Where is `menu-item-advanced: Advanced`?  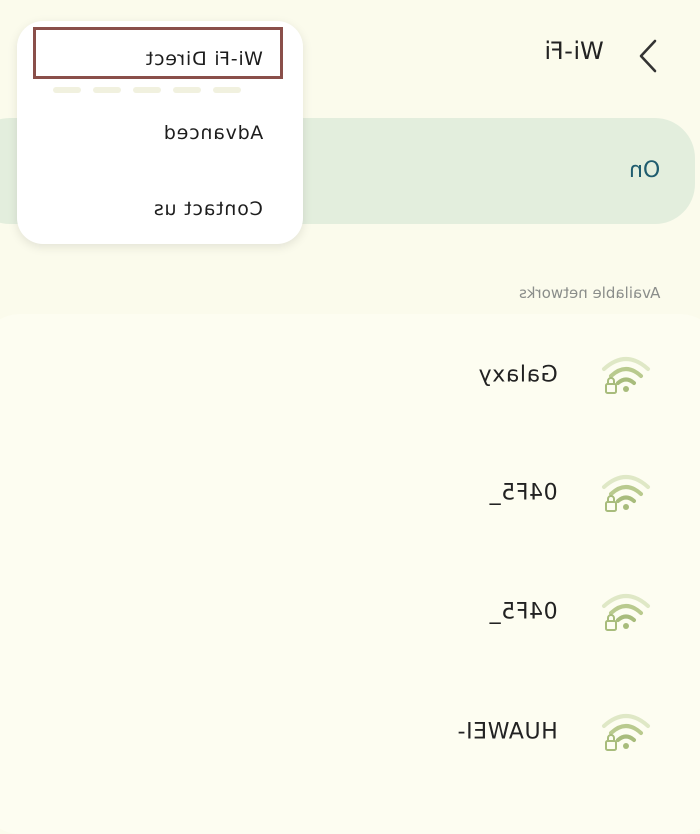
menu-item-advanced: Advanced is located at coordinates (160, 133).